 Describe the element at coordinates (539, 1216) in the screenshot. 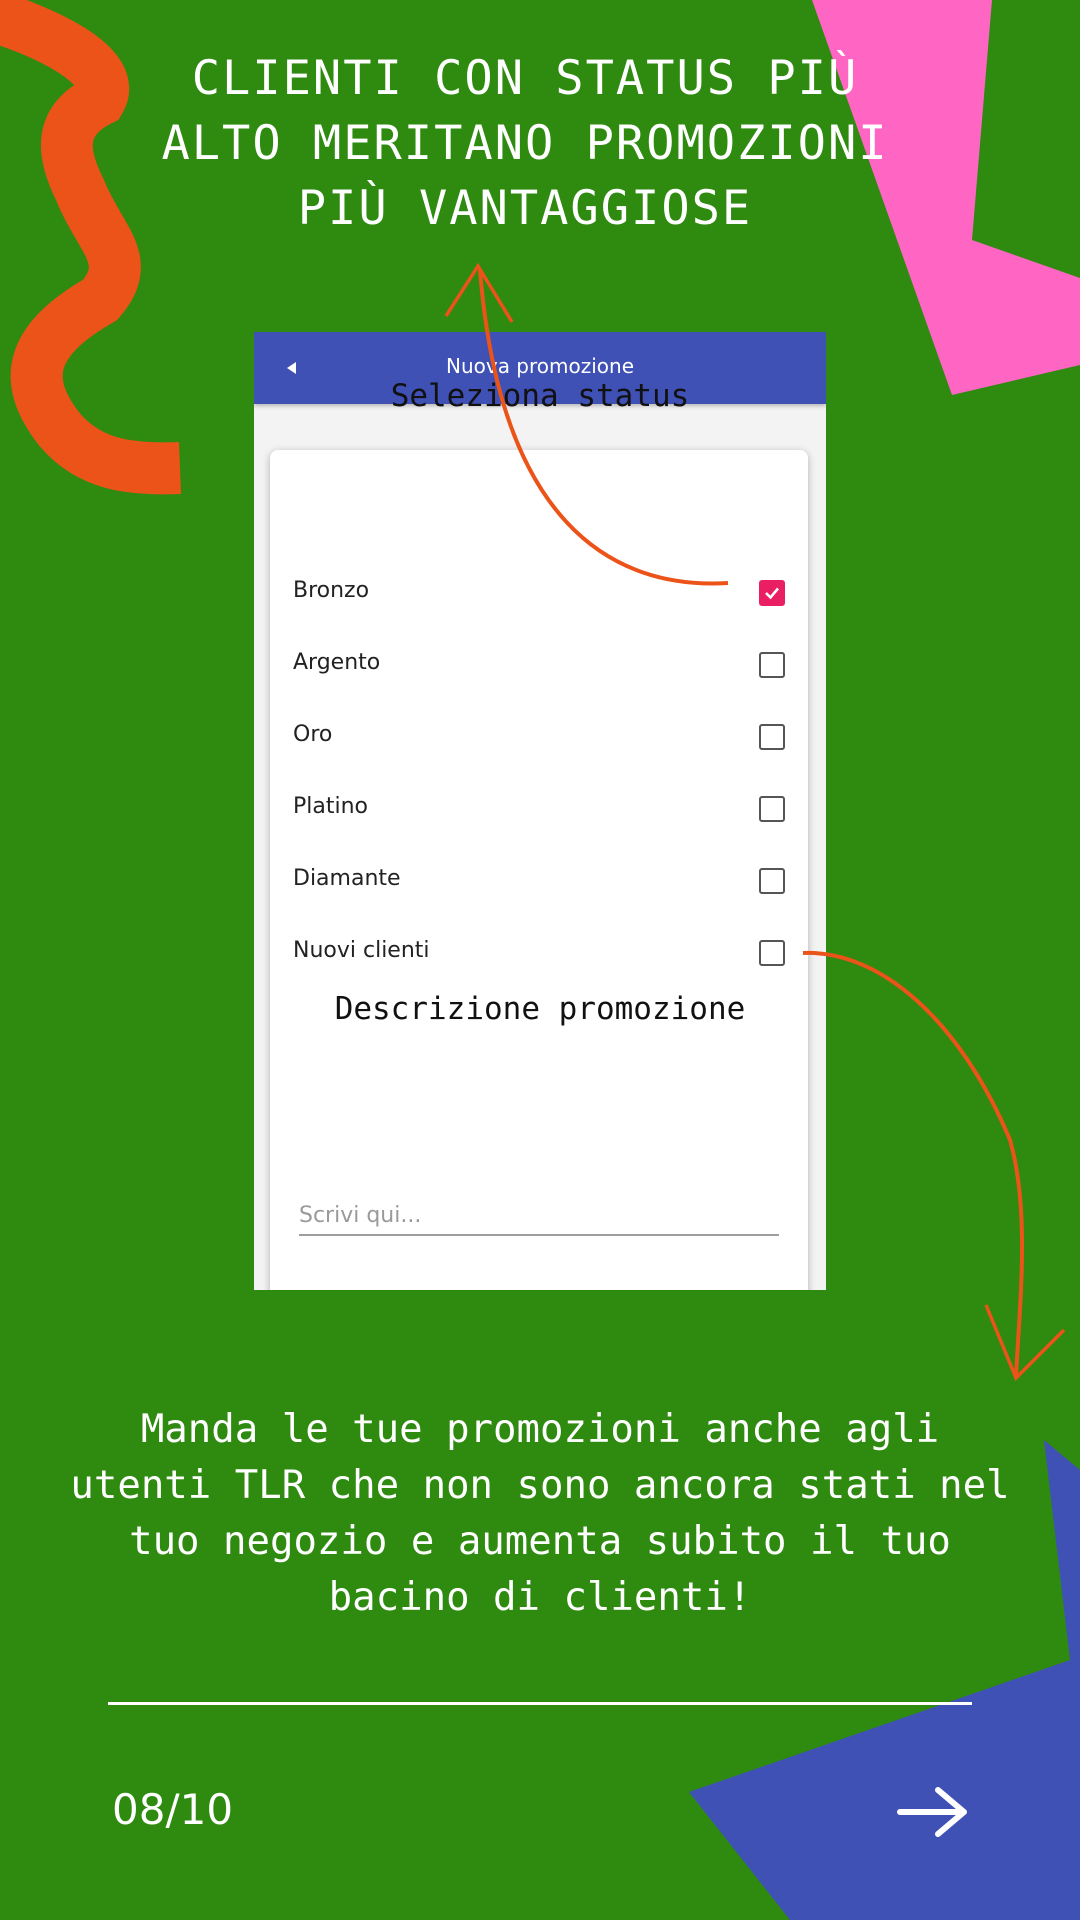

I see `description-input` at that location.